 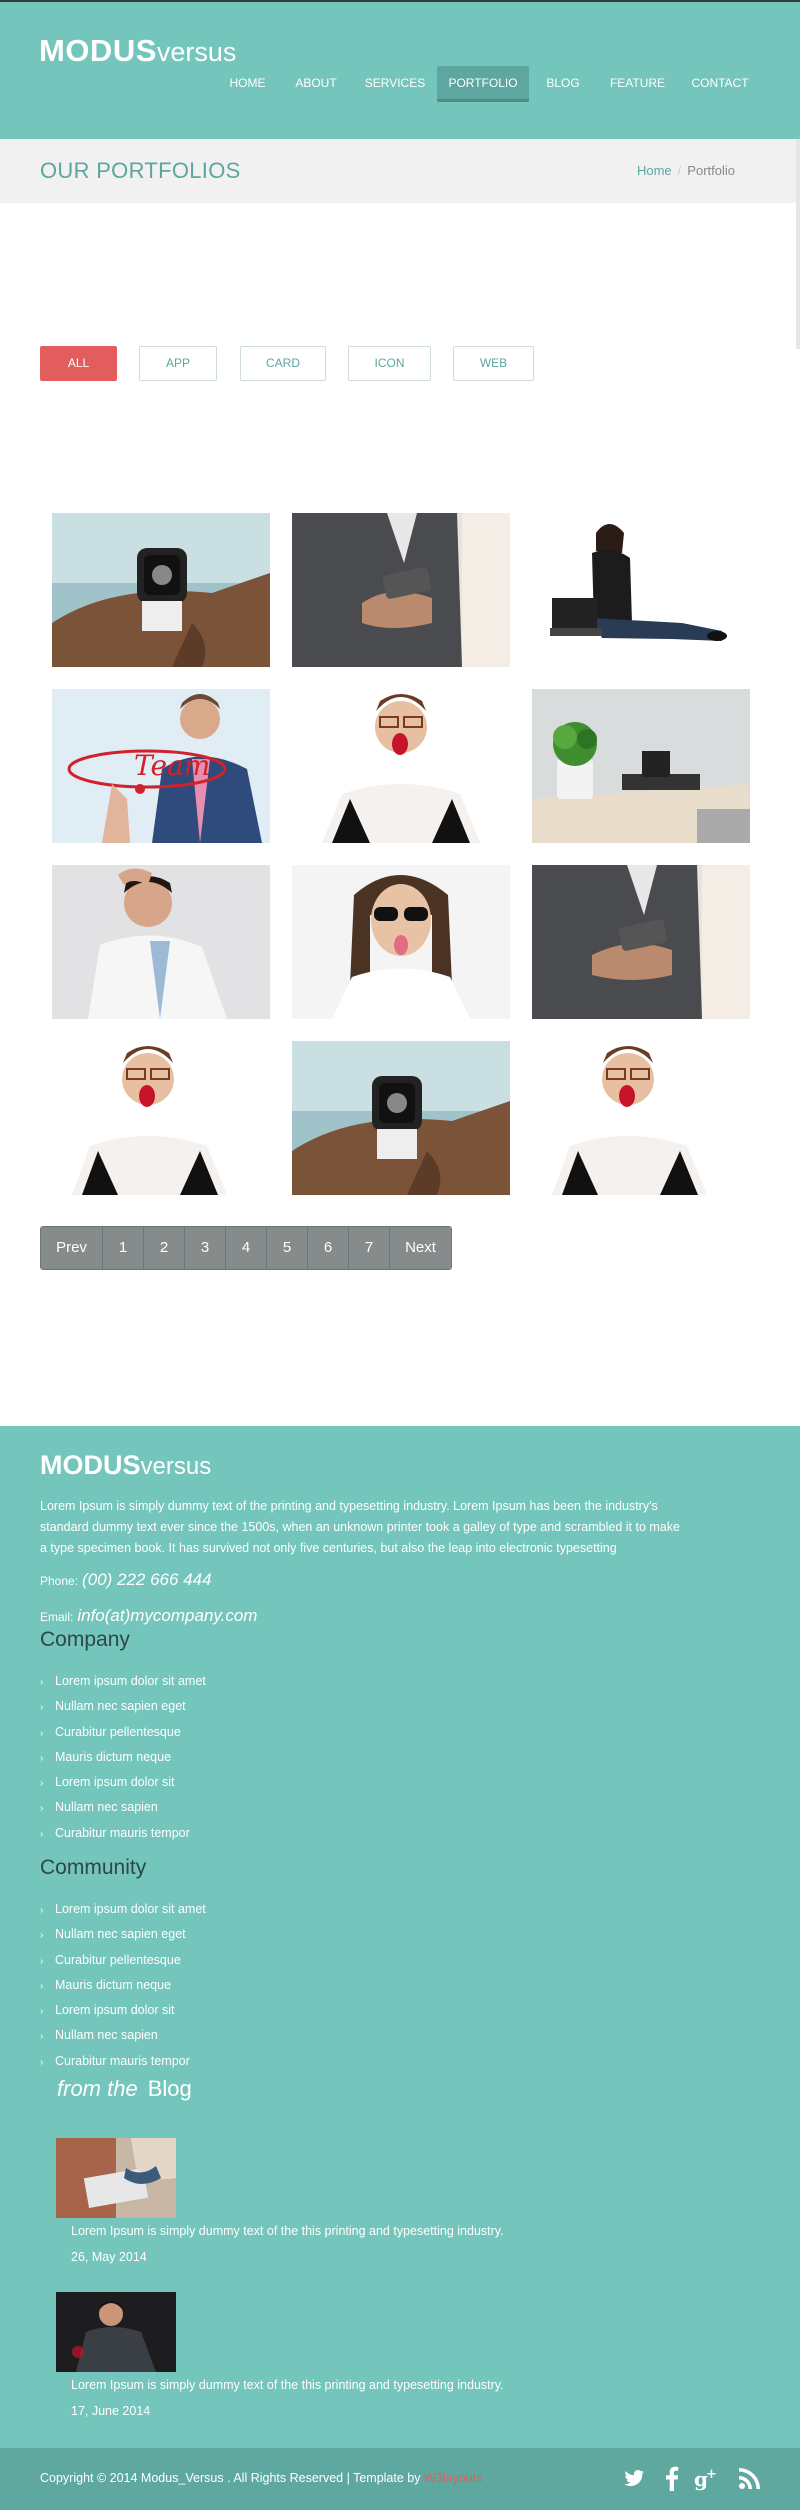 What do you see at coordinates (389, 363) in the screenshot?
I see `filter-icon: ICON` at bounding box center [389, 363].